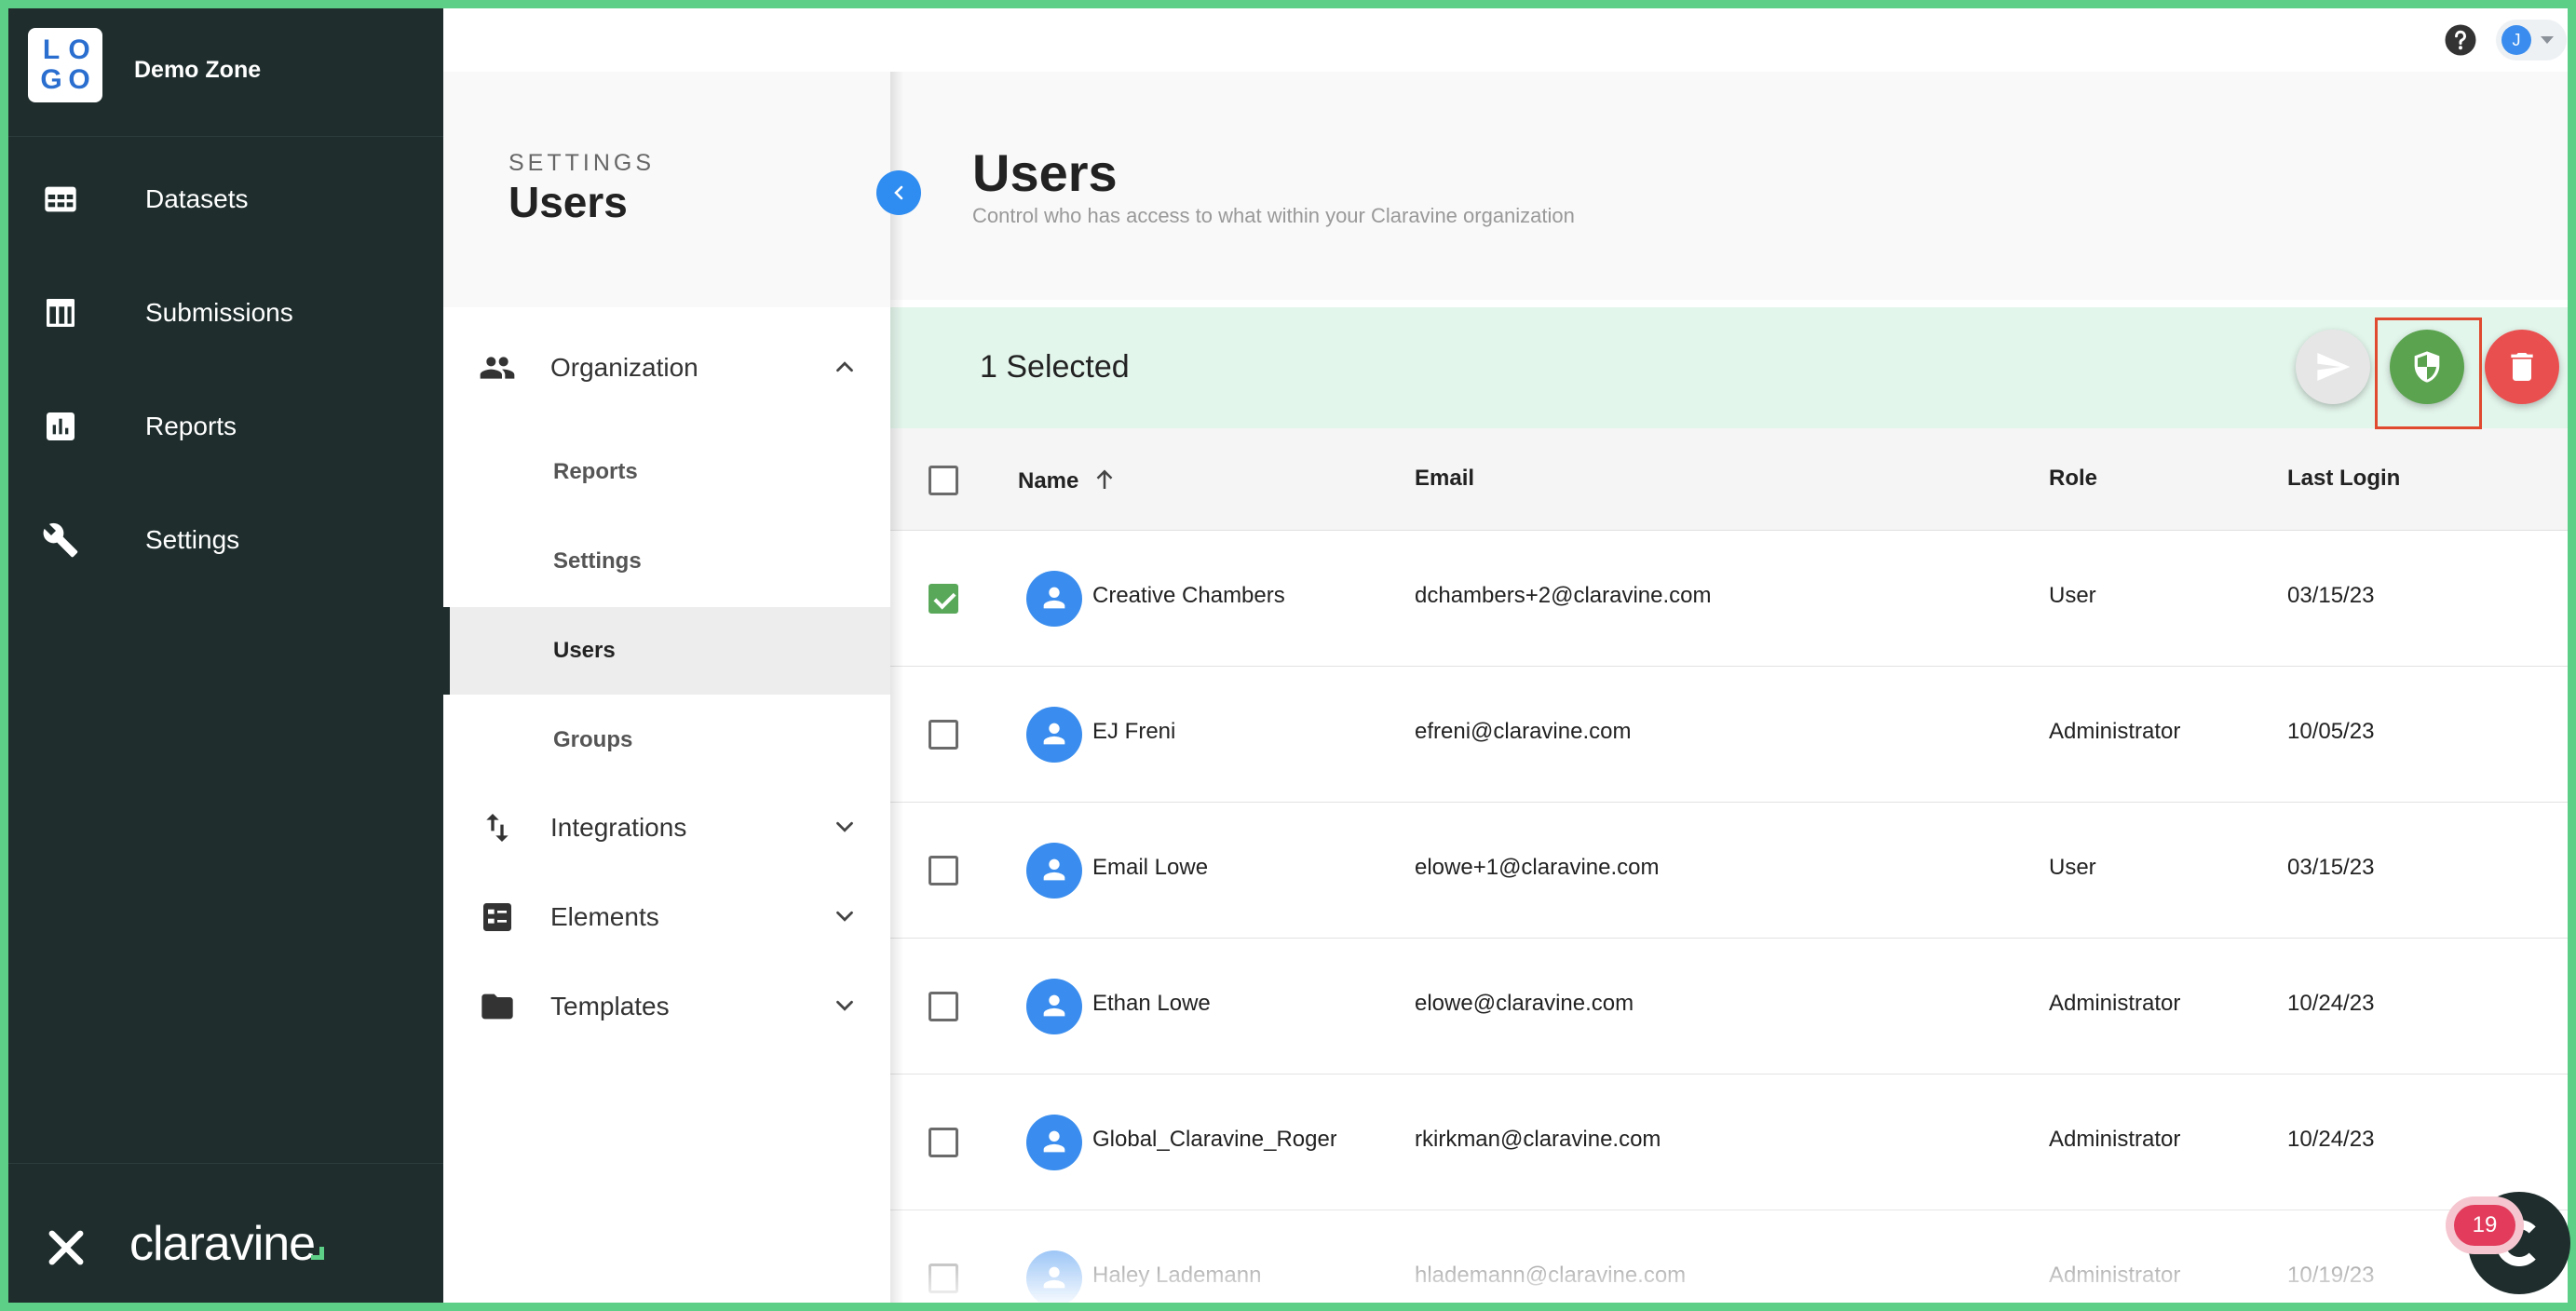  What do you see at coordinates (666, 367) in the screenshot?
I see `nav-group-organization: Organization` at bounding box center [666, 367].